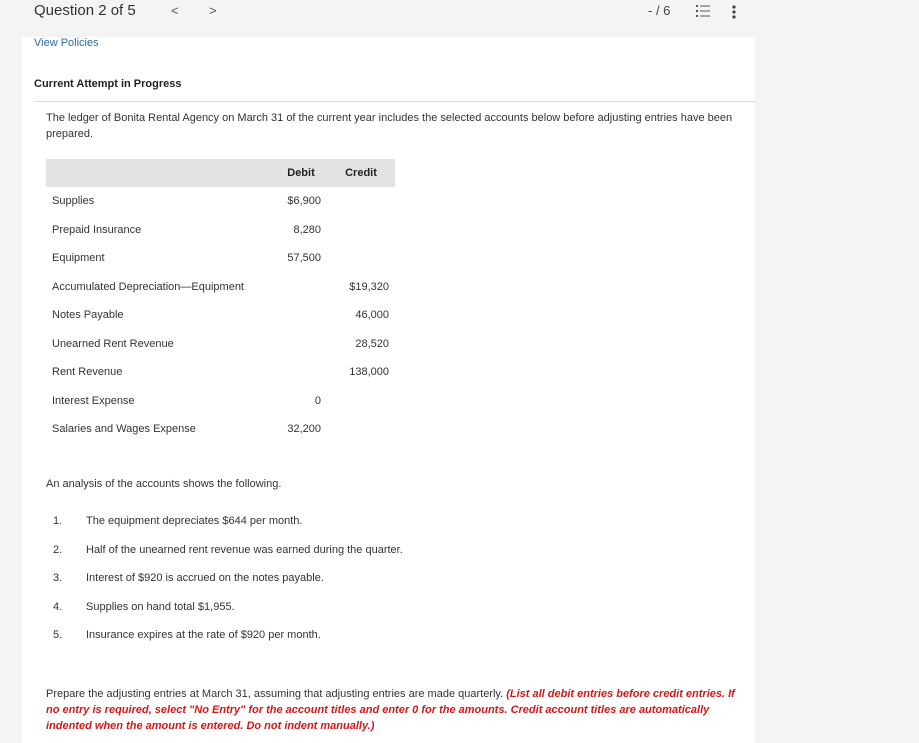  What do you see at coordinates (220, 315) in the screenshot?
I see `table-row: Notes Payable 46,000` at bounding box center [220, 315].